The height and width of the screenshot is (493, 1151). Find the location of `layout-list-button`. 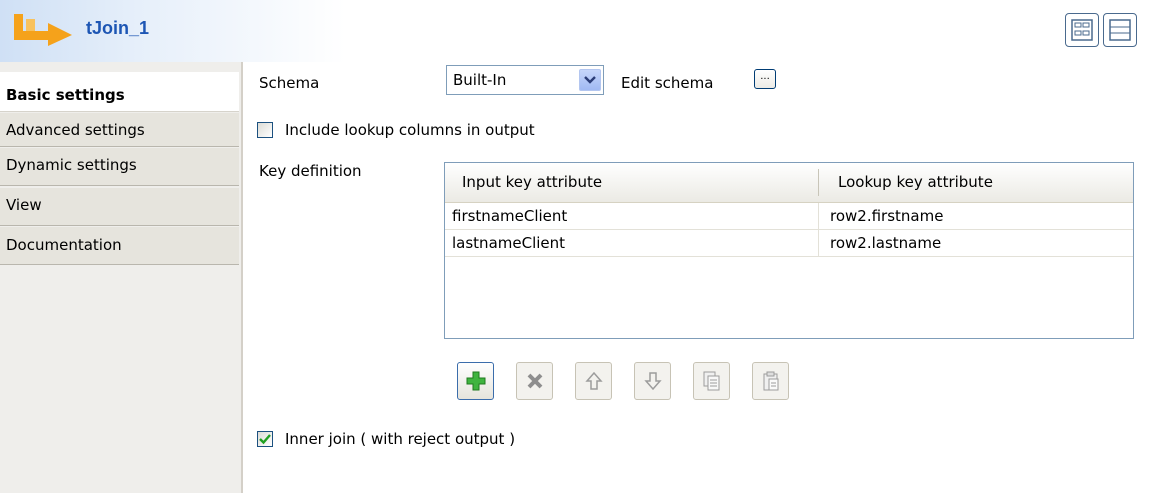

layout-list-button is located at coordinates (1120, 30).